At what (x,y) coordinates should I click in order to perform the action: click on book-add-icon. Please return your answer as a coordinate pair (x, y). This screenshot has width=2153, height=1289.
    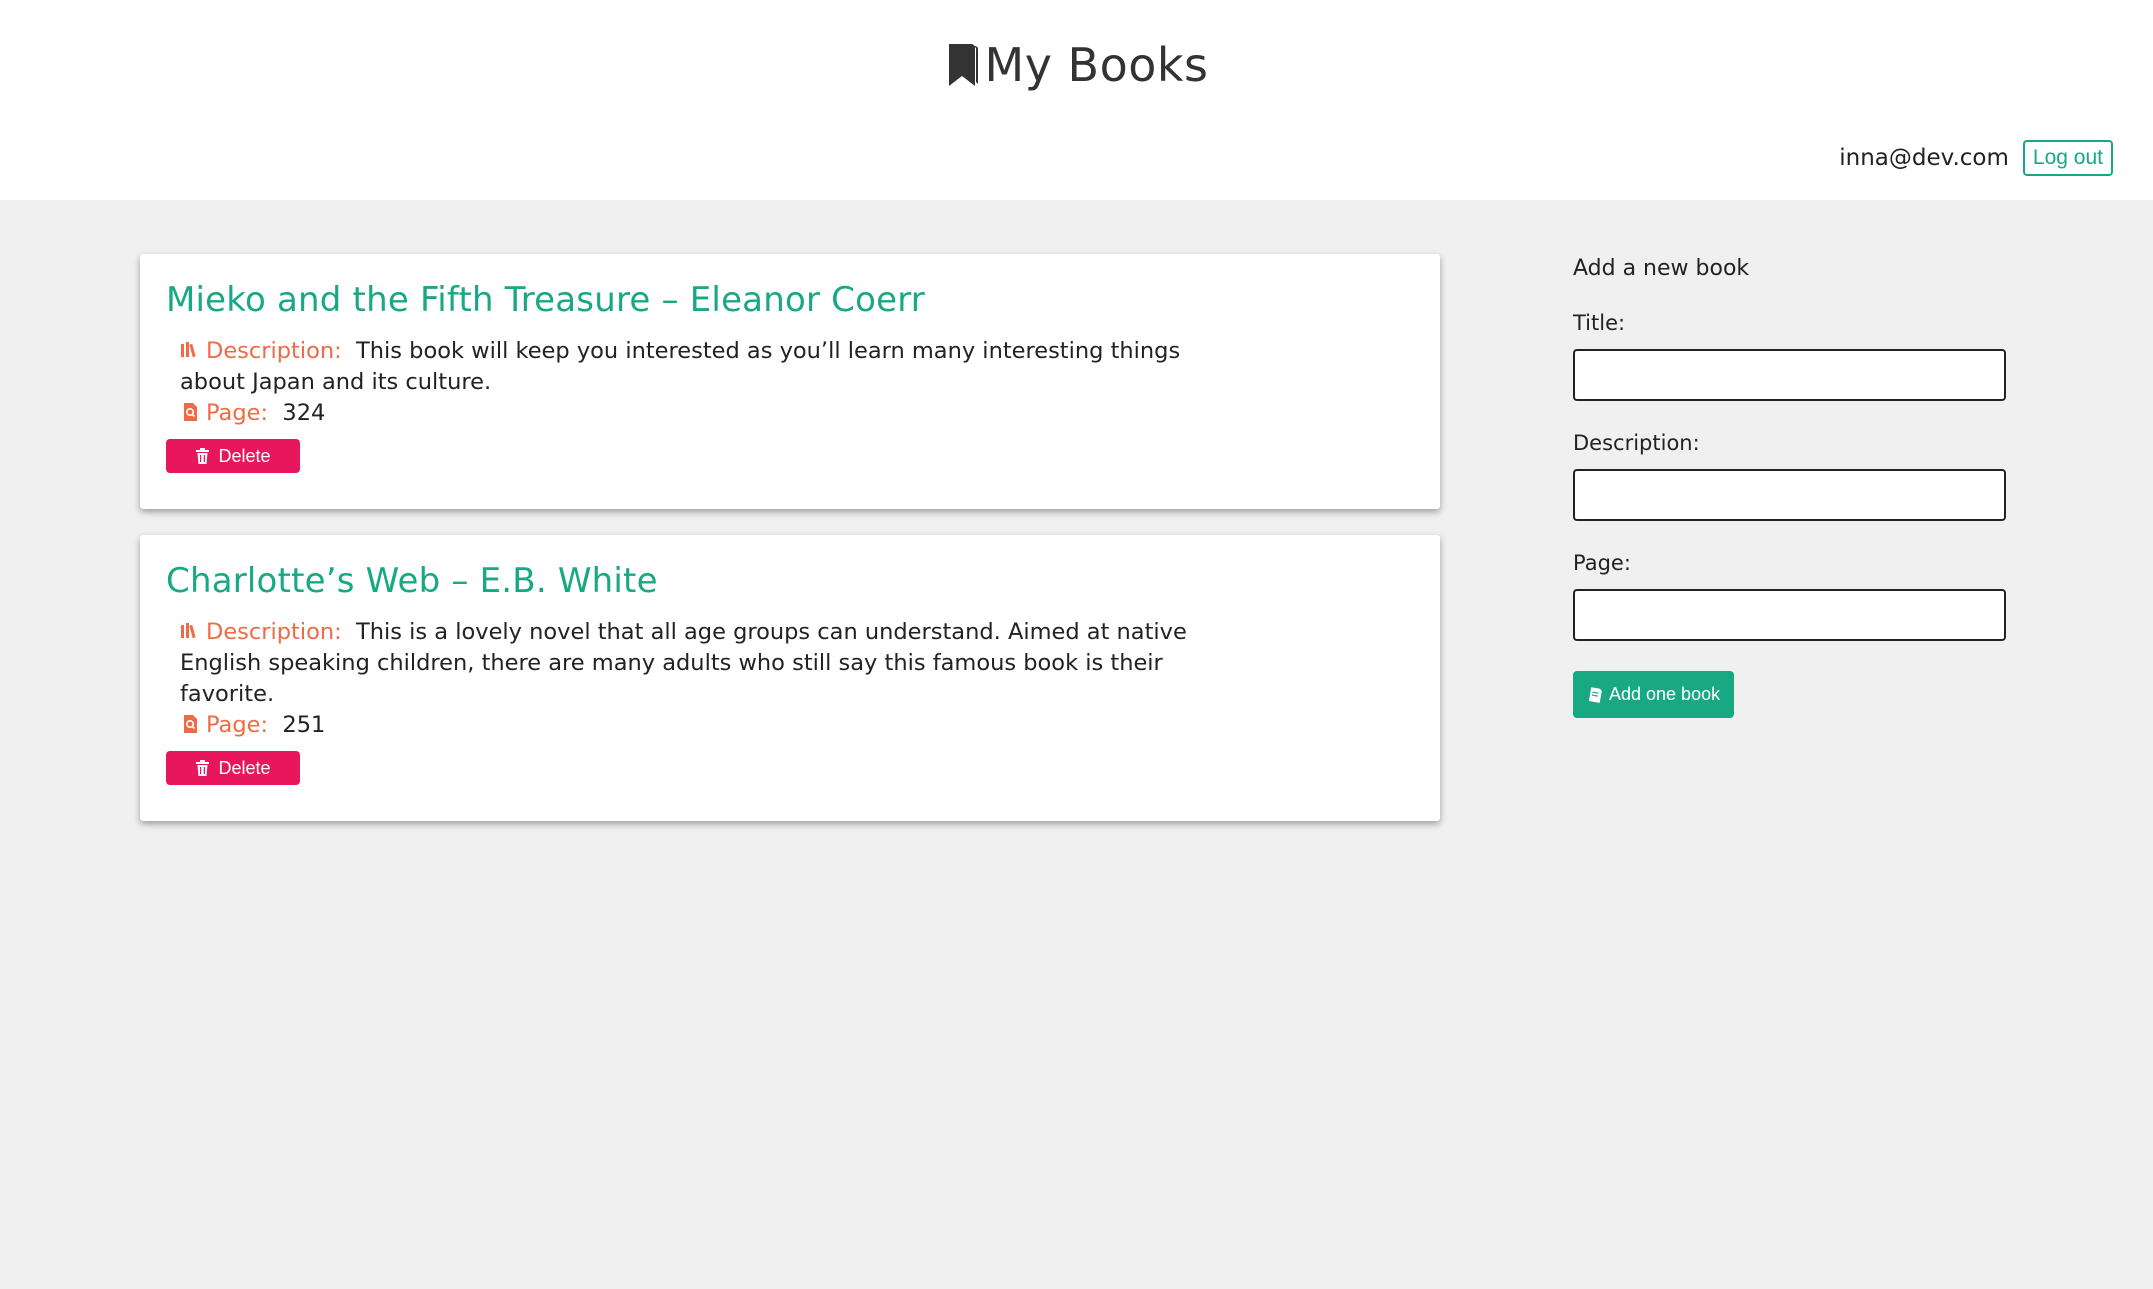
    Looking at the image, I should click on (1595, 694).